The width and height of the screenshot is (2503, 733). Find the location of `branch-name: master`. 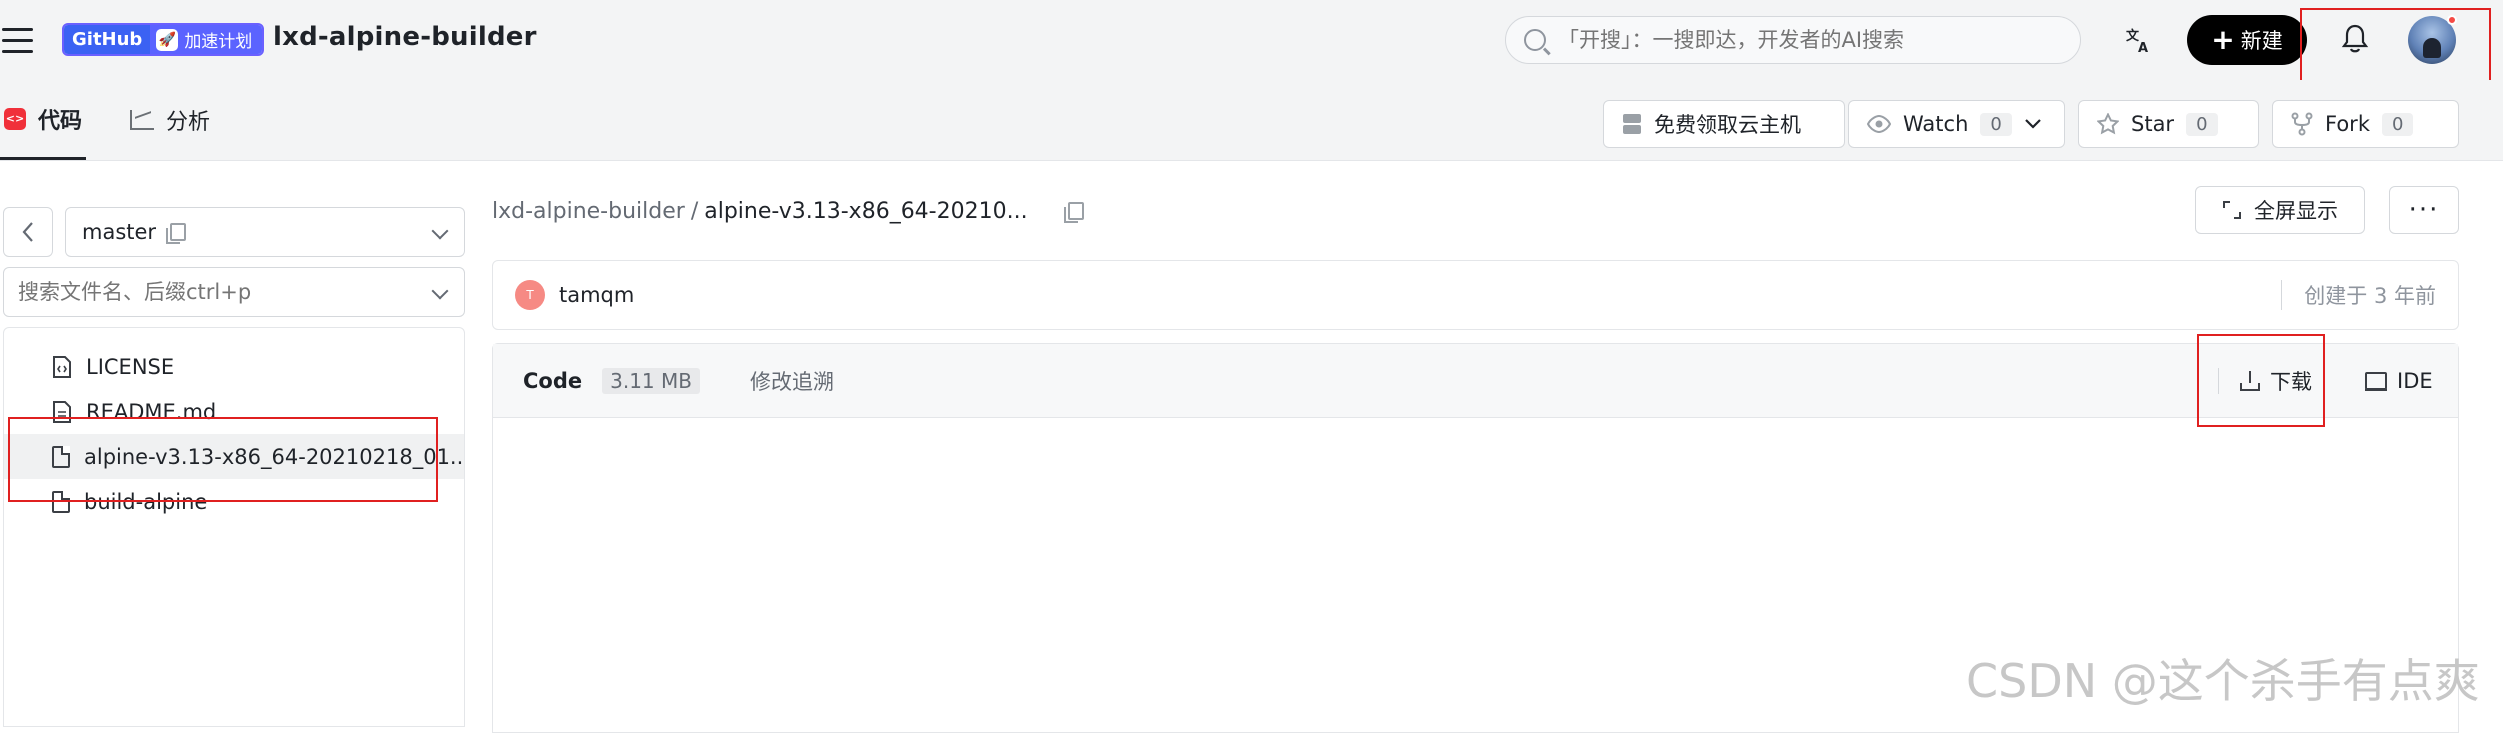

branch-name: master is located at coordinates (119, 232).